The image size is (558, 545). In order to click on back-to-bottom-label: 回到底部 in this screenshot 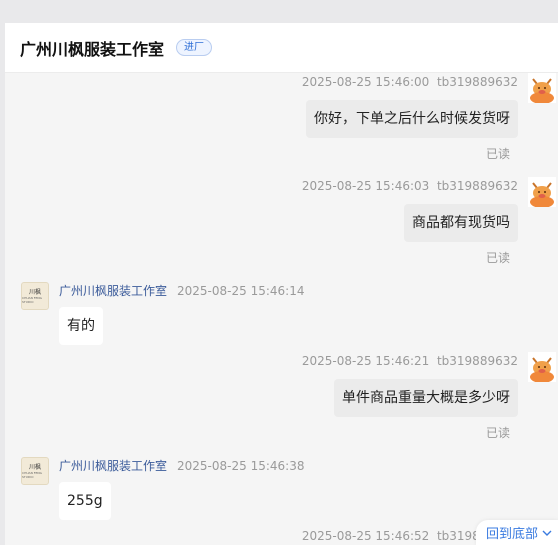, I will do `click(511, 534)`.